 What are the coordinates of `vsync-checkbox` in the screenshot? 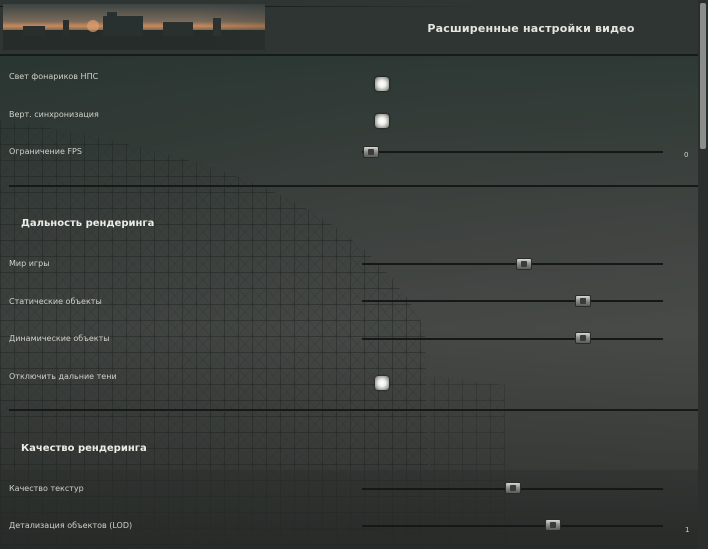 It's located at (382, 121).